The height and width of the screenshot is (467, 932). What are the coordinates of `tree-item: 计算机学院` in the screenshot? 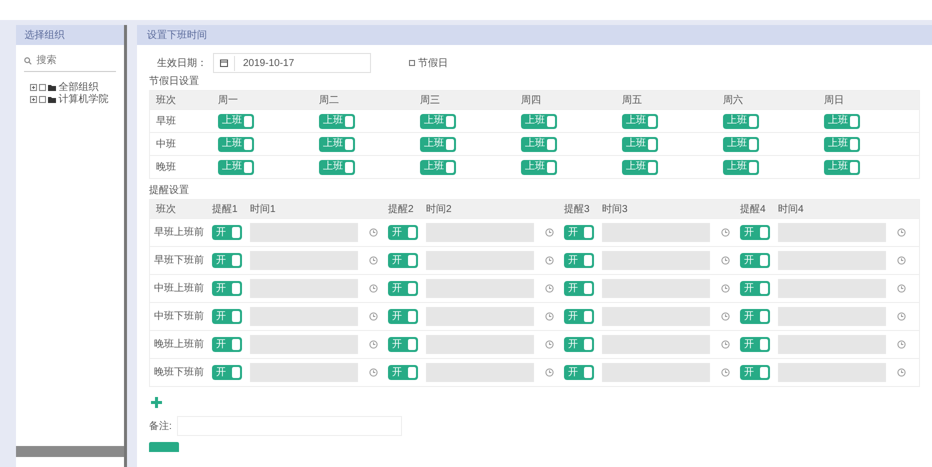 It's located at (83, 99).